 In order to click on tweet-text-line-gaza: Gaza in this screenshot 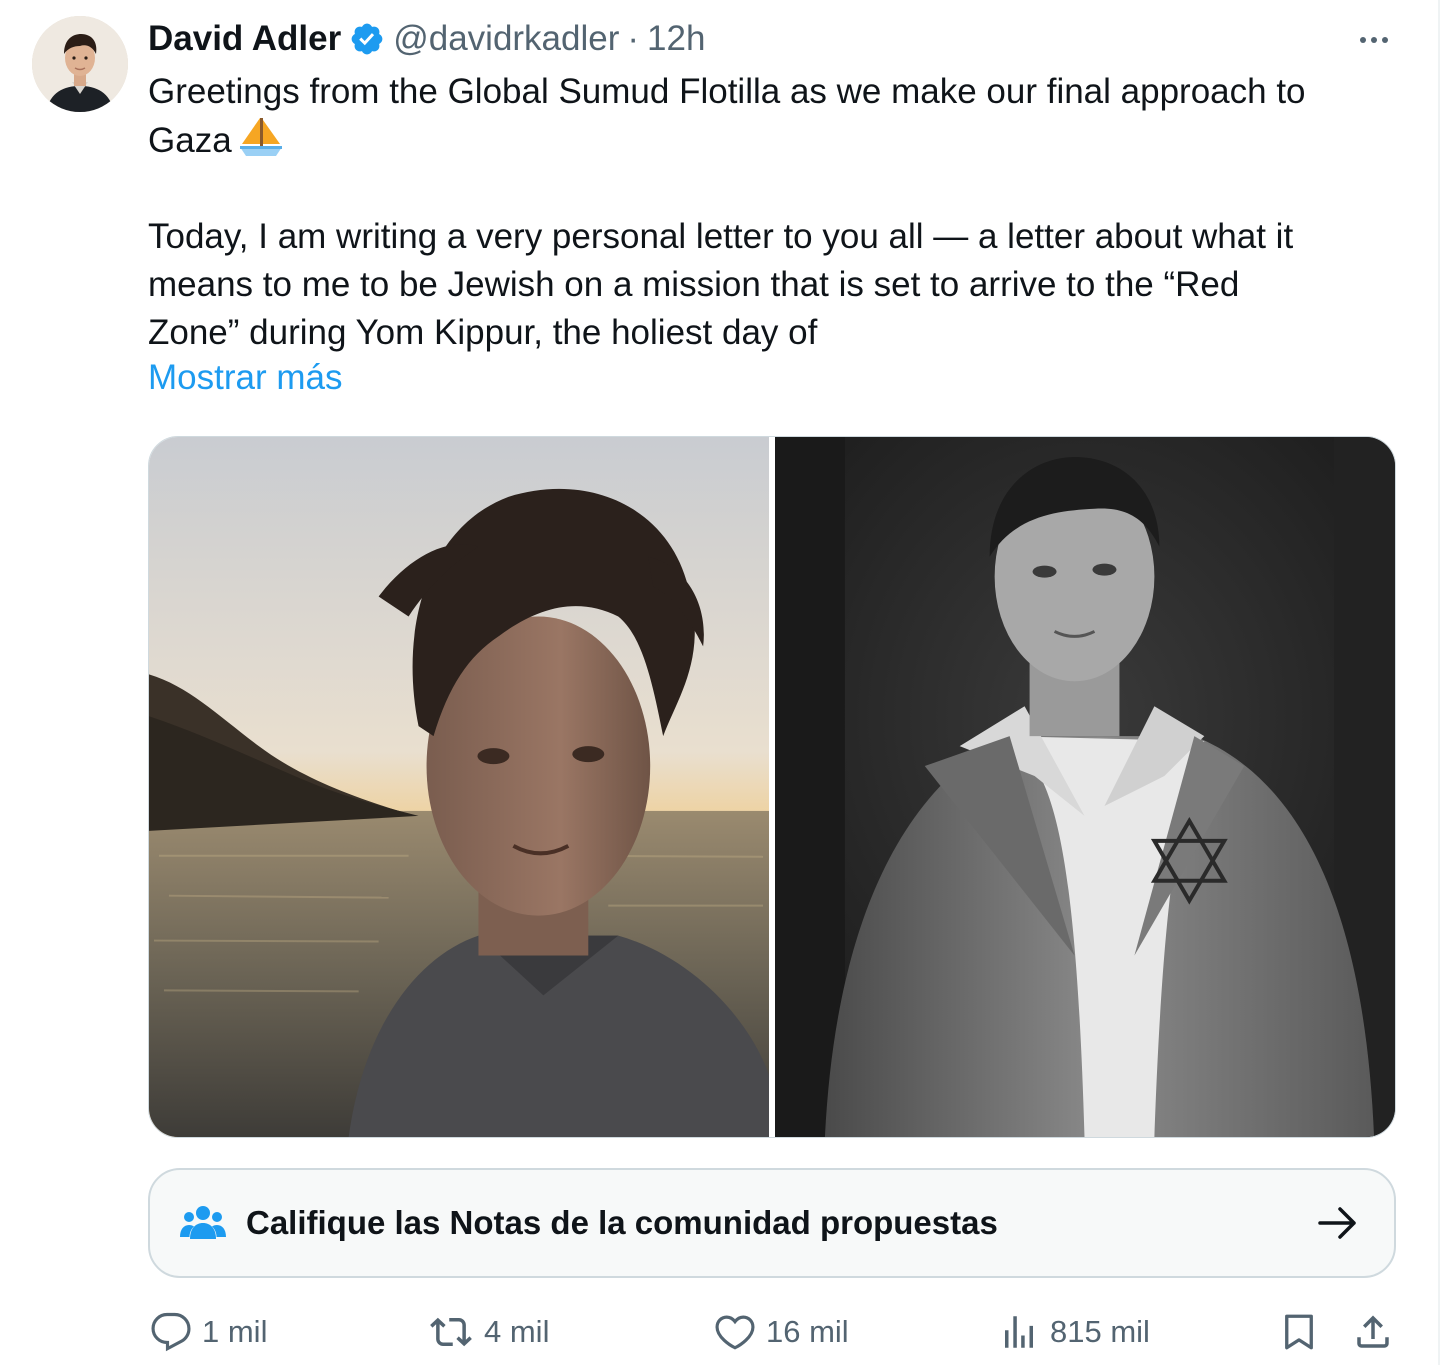, I will do `click(778, 140)`.